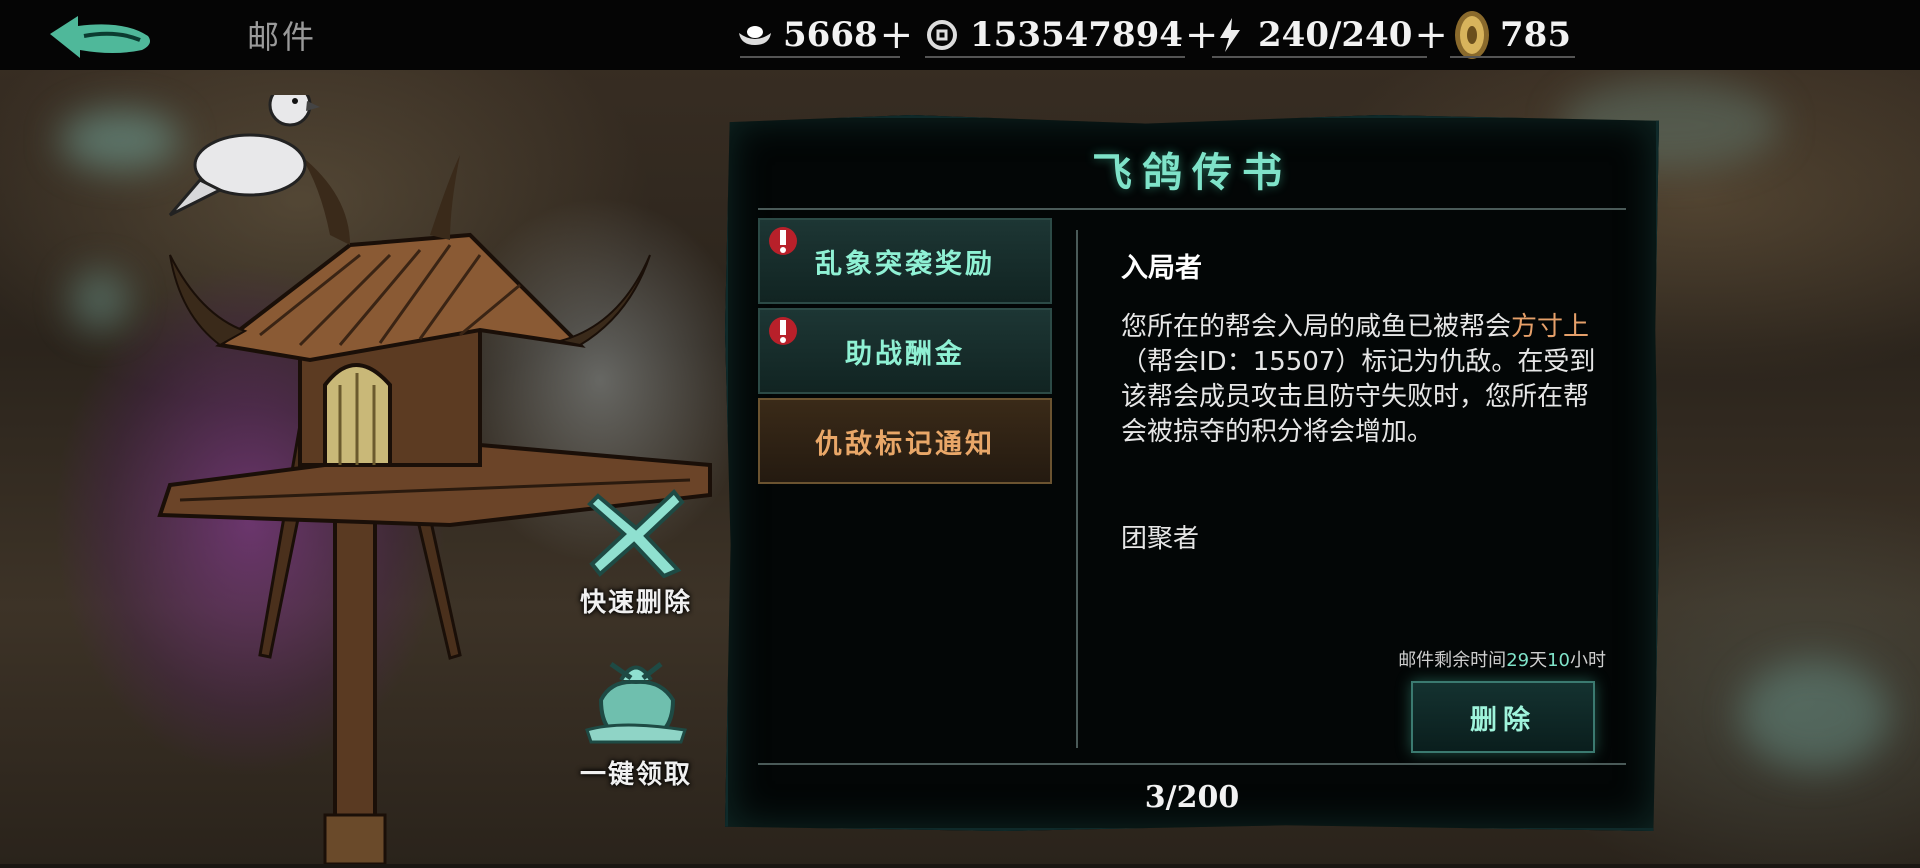 Image resolution: width=1920 pixels, height=868 pixels. Describe the element at coordinates (282, 37) in the screenshot. I see `page-title: 邮件` at that location.